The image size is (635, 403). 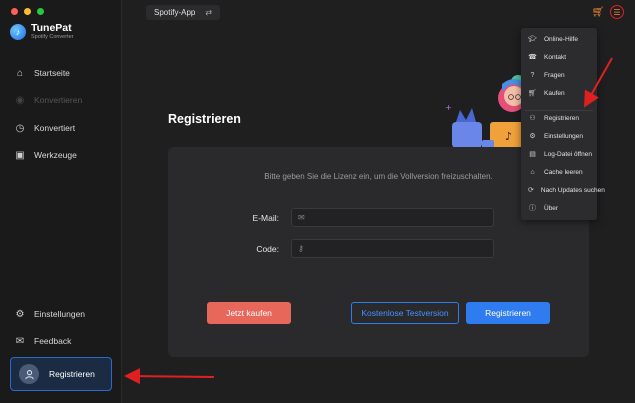 I want to click on page-title: Registrieren, so click(x=204, y=119).